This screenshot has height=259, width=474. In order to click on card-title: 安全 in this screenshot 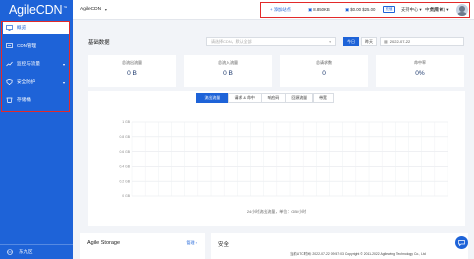, I will do `click(224, 245)`.